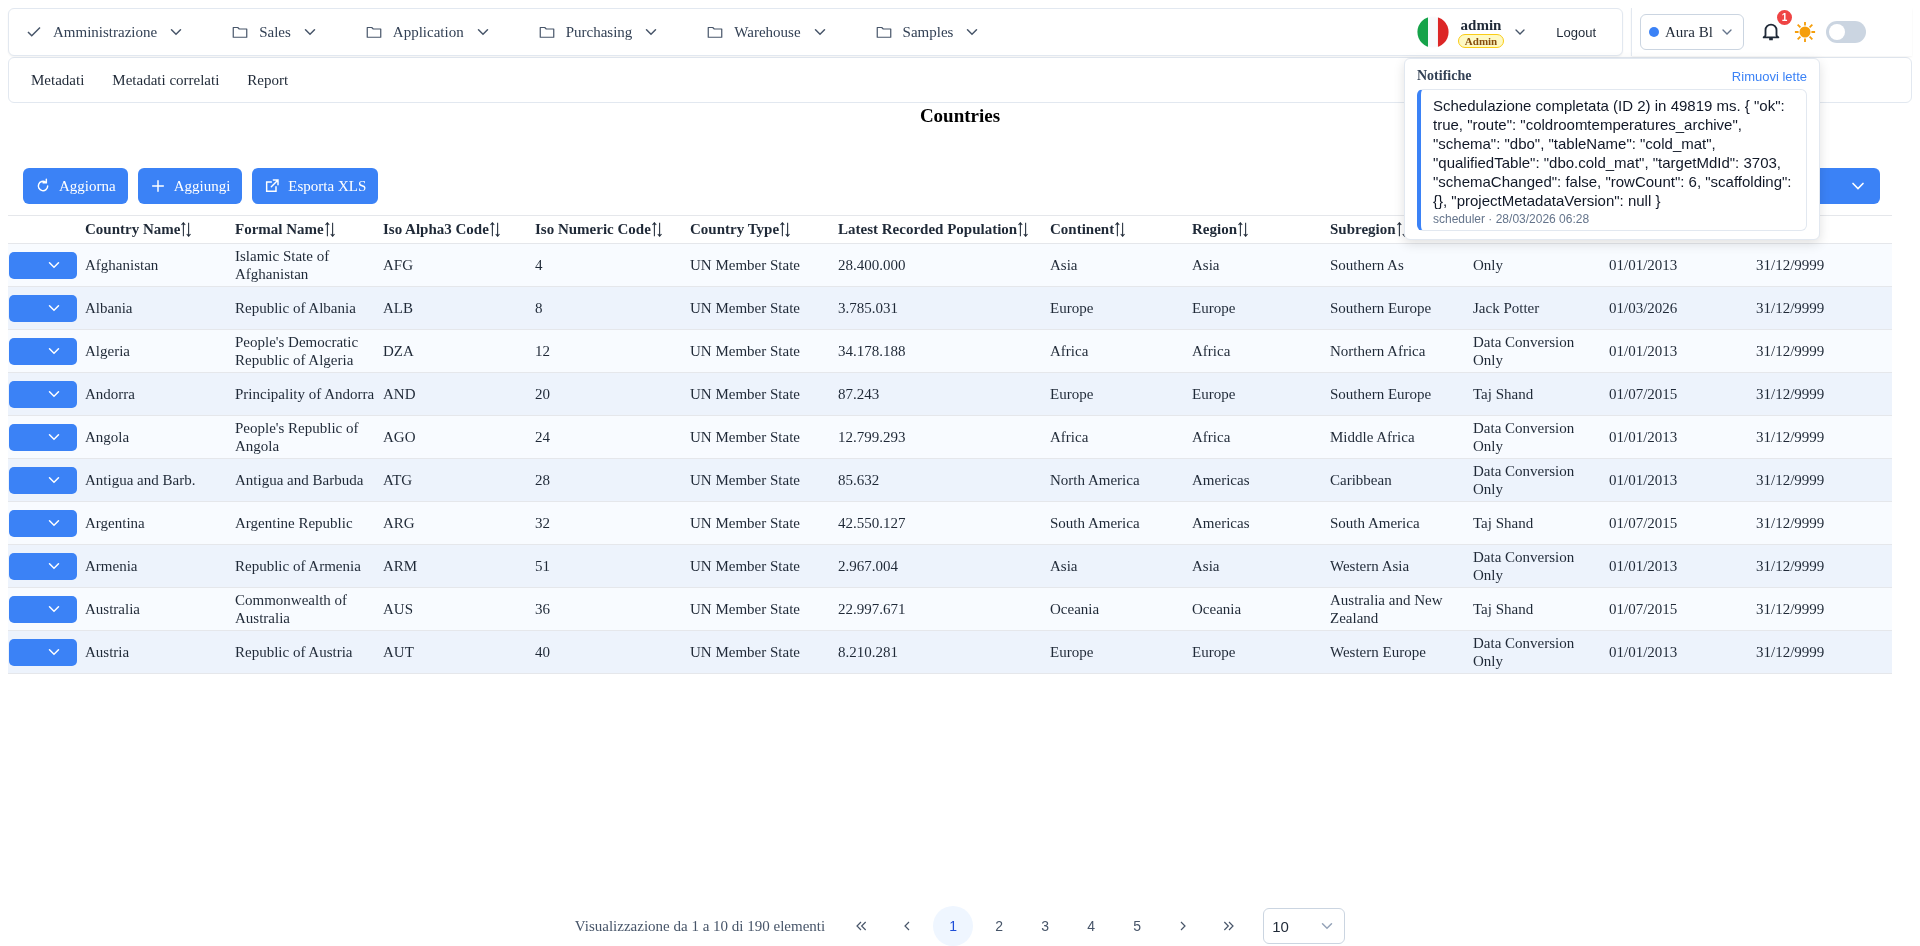 This screenshot has height=946, width=1920. What do you see at coordinates (1045, 926) in the screenshot?
I see `page-button: 3` at bounding box center [1045, 926].